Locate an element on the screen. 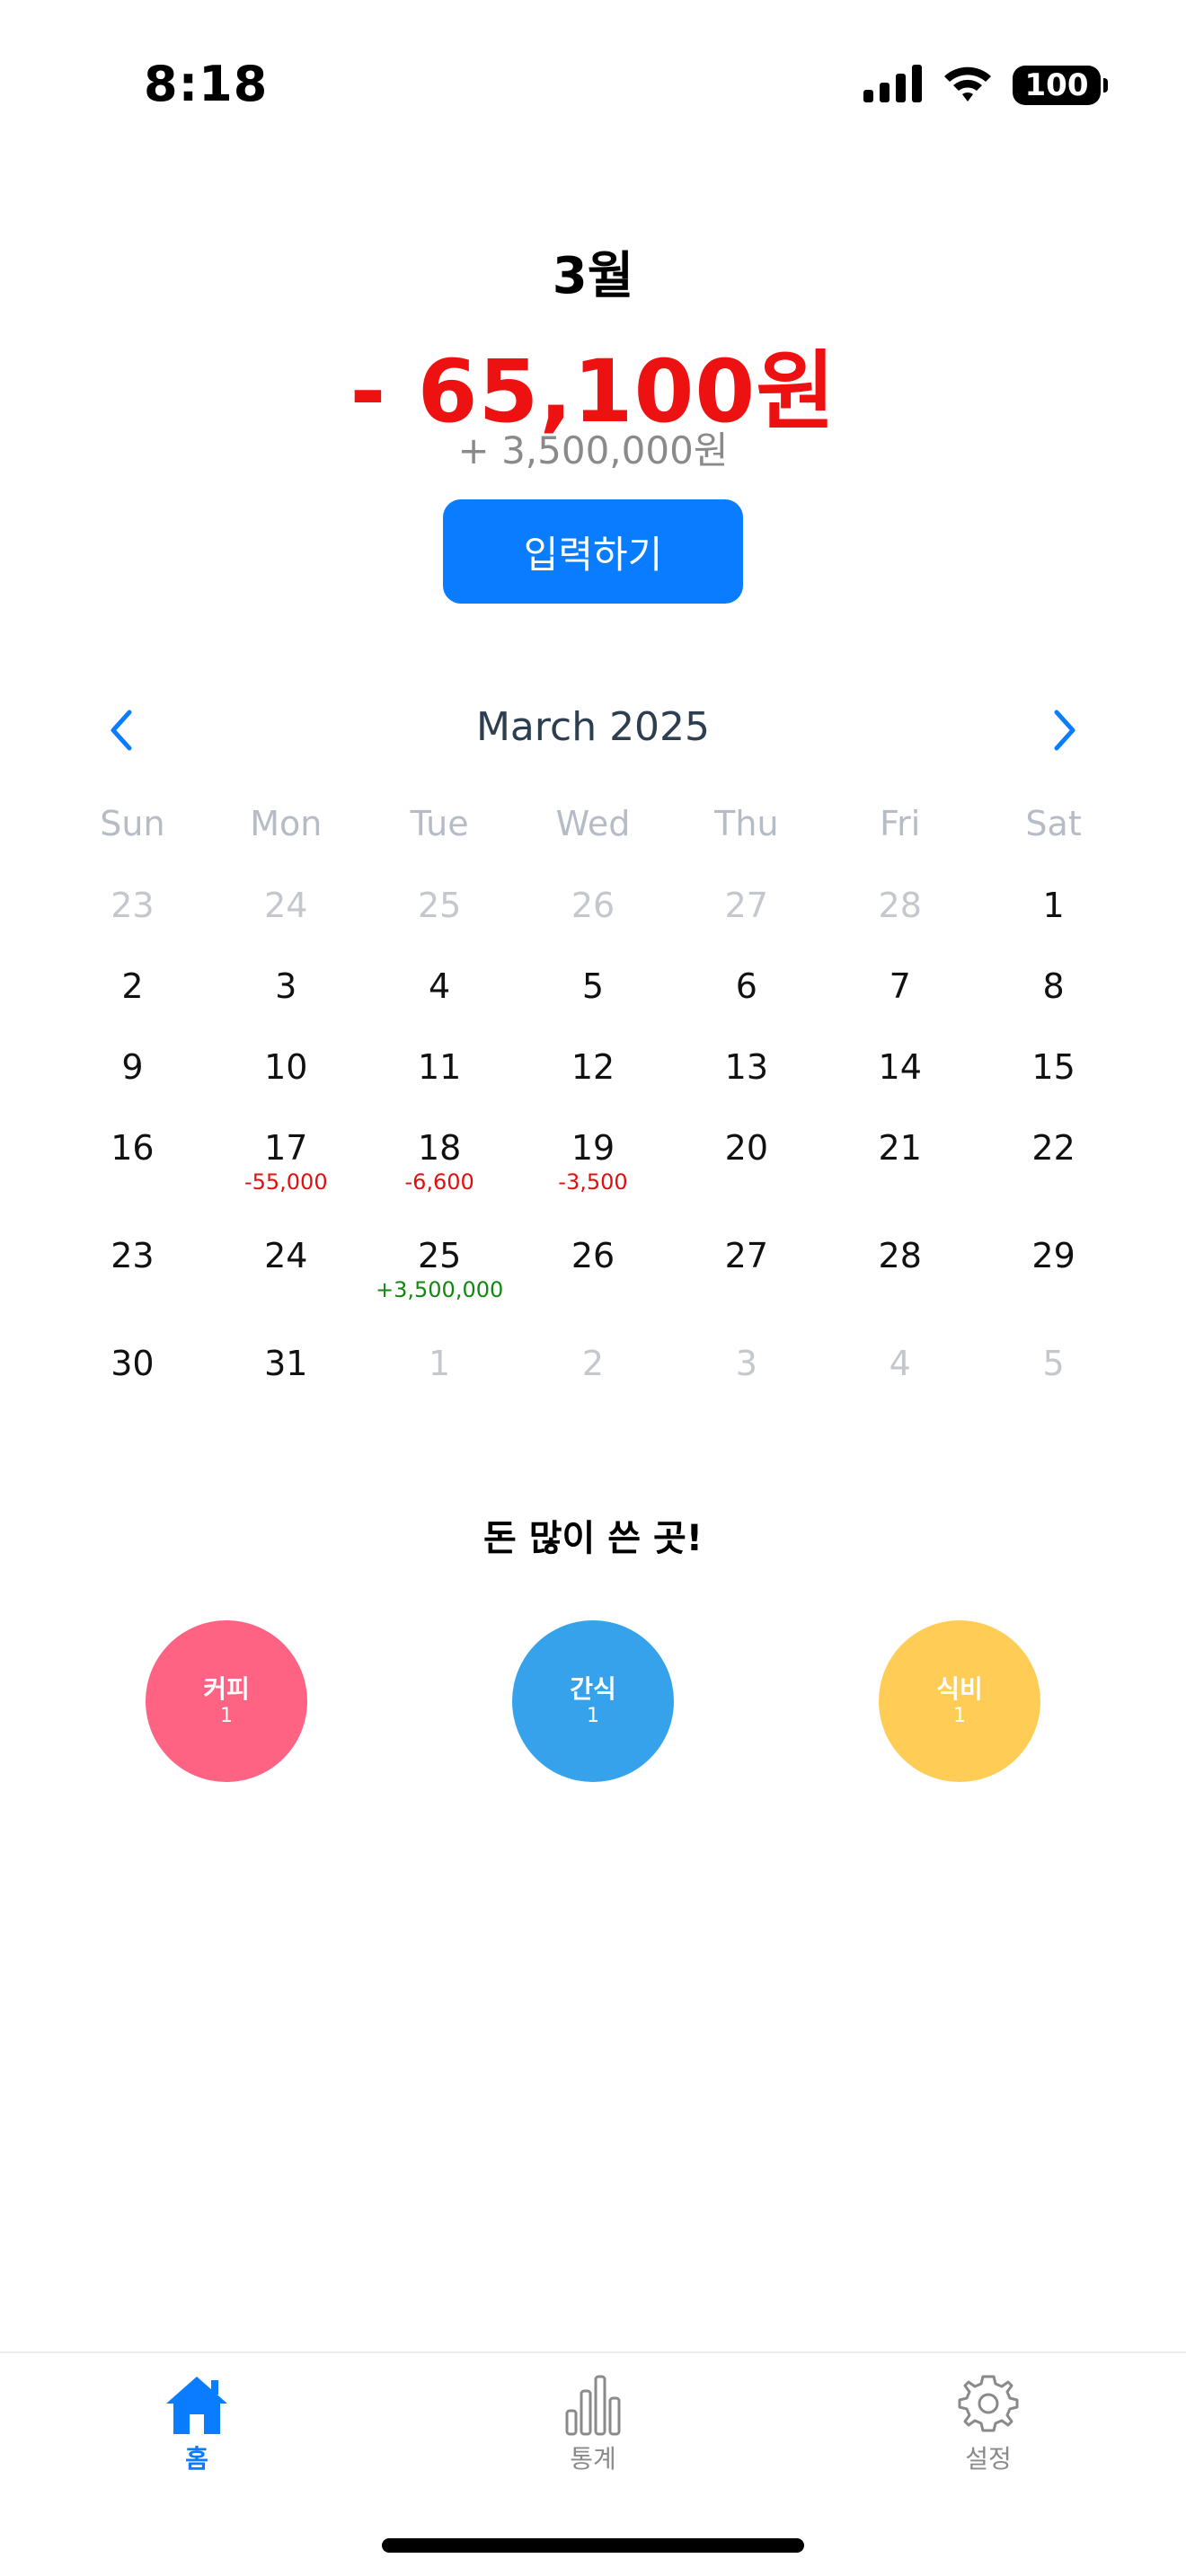 The height and width of the screenshot is (2576, 1186). home-indicator is located at coordinates (593, 2545).